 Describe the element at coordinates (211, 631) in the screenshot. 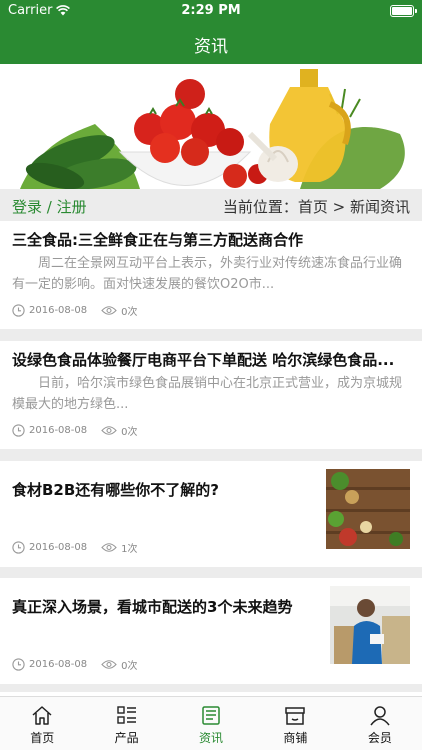

I see `news-list-item: 真正深入场景，看城市配送的3个未来趋势 2016-08-08 0次` at that location.